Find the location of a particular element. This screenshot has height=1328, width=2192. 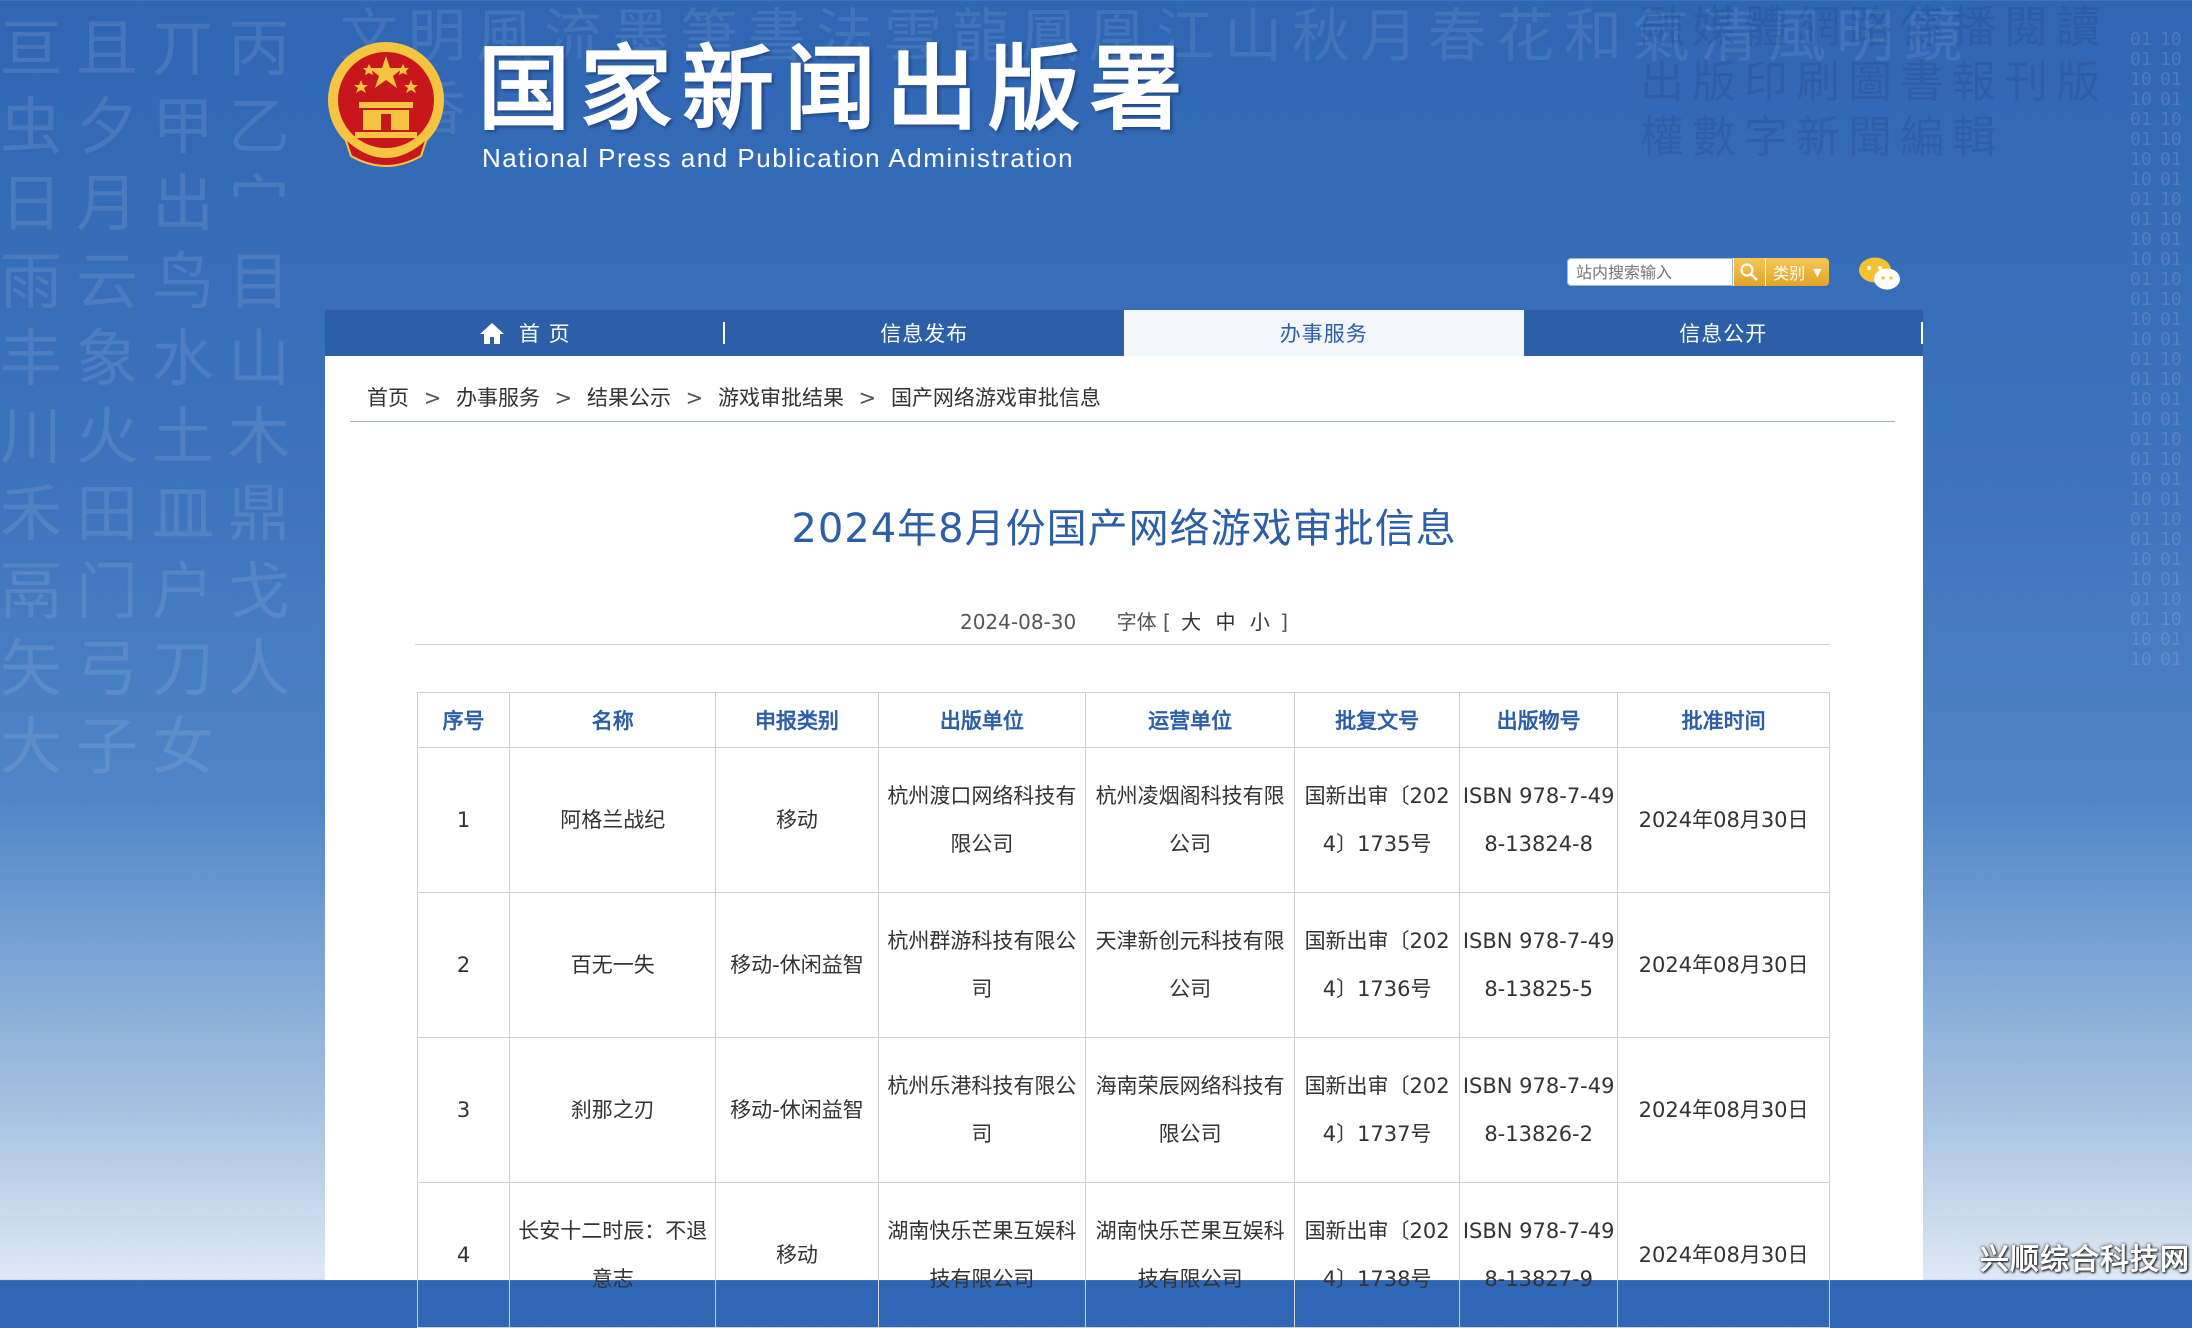

site-title: 国家新闻出版署 is located at coordinates (835, 89).